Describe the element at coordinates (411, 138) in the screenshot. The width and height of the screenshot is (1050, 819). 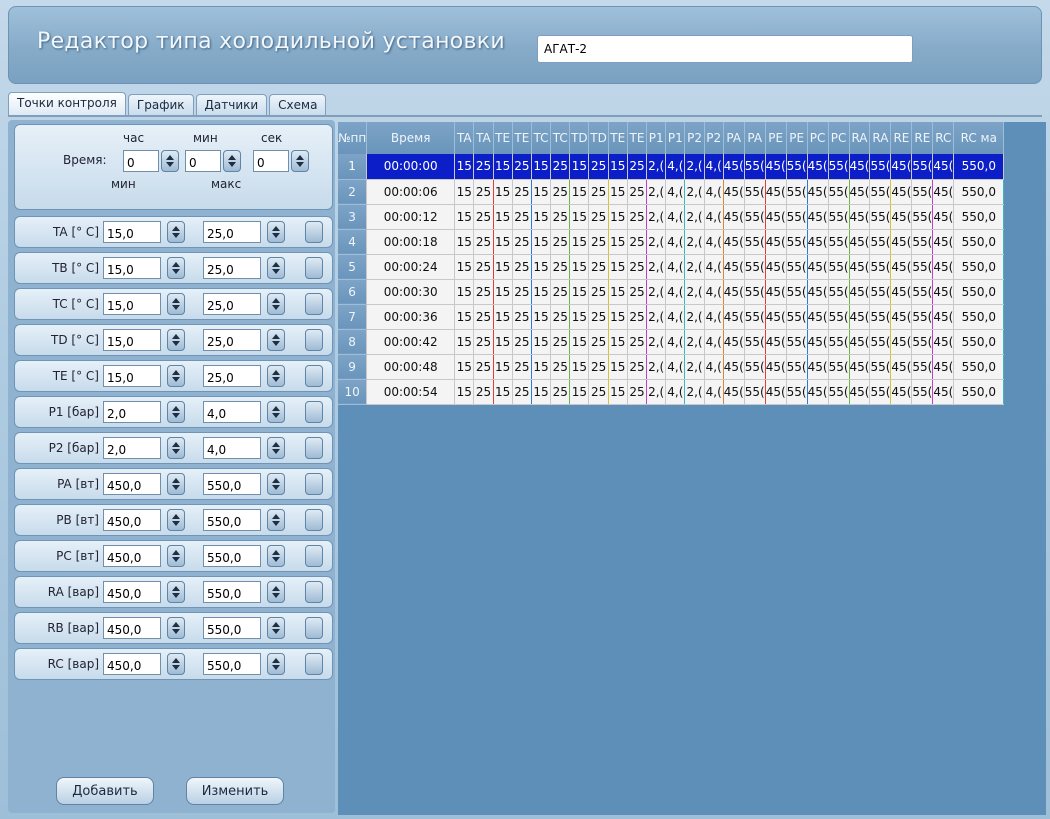
I see `column-header: Время` at that location.